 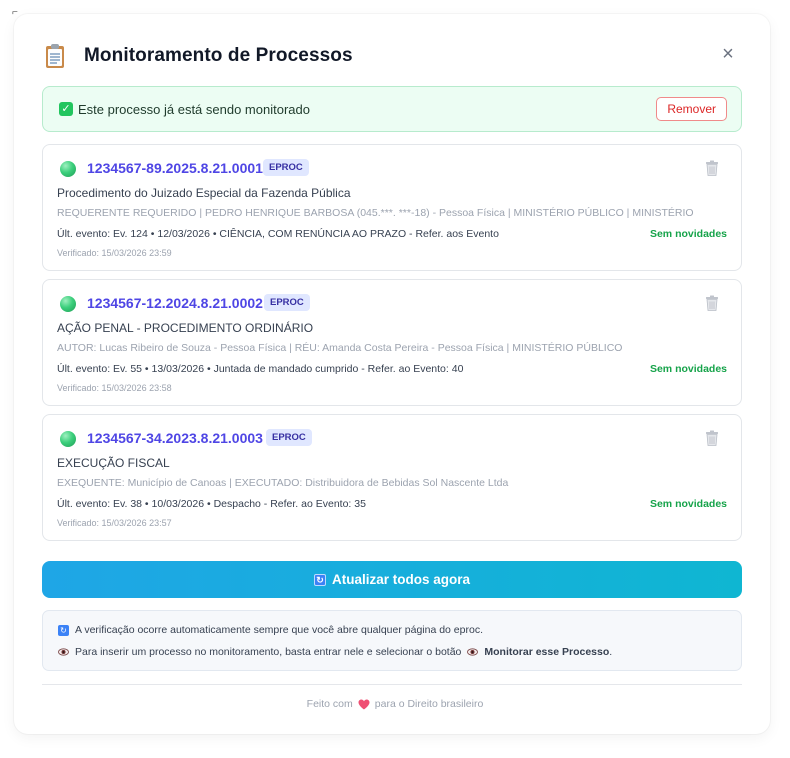 What do you see at coordinates (728, 54) in the screenshot?
I see `close-button: ×` at bounding box center [728, 54].